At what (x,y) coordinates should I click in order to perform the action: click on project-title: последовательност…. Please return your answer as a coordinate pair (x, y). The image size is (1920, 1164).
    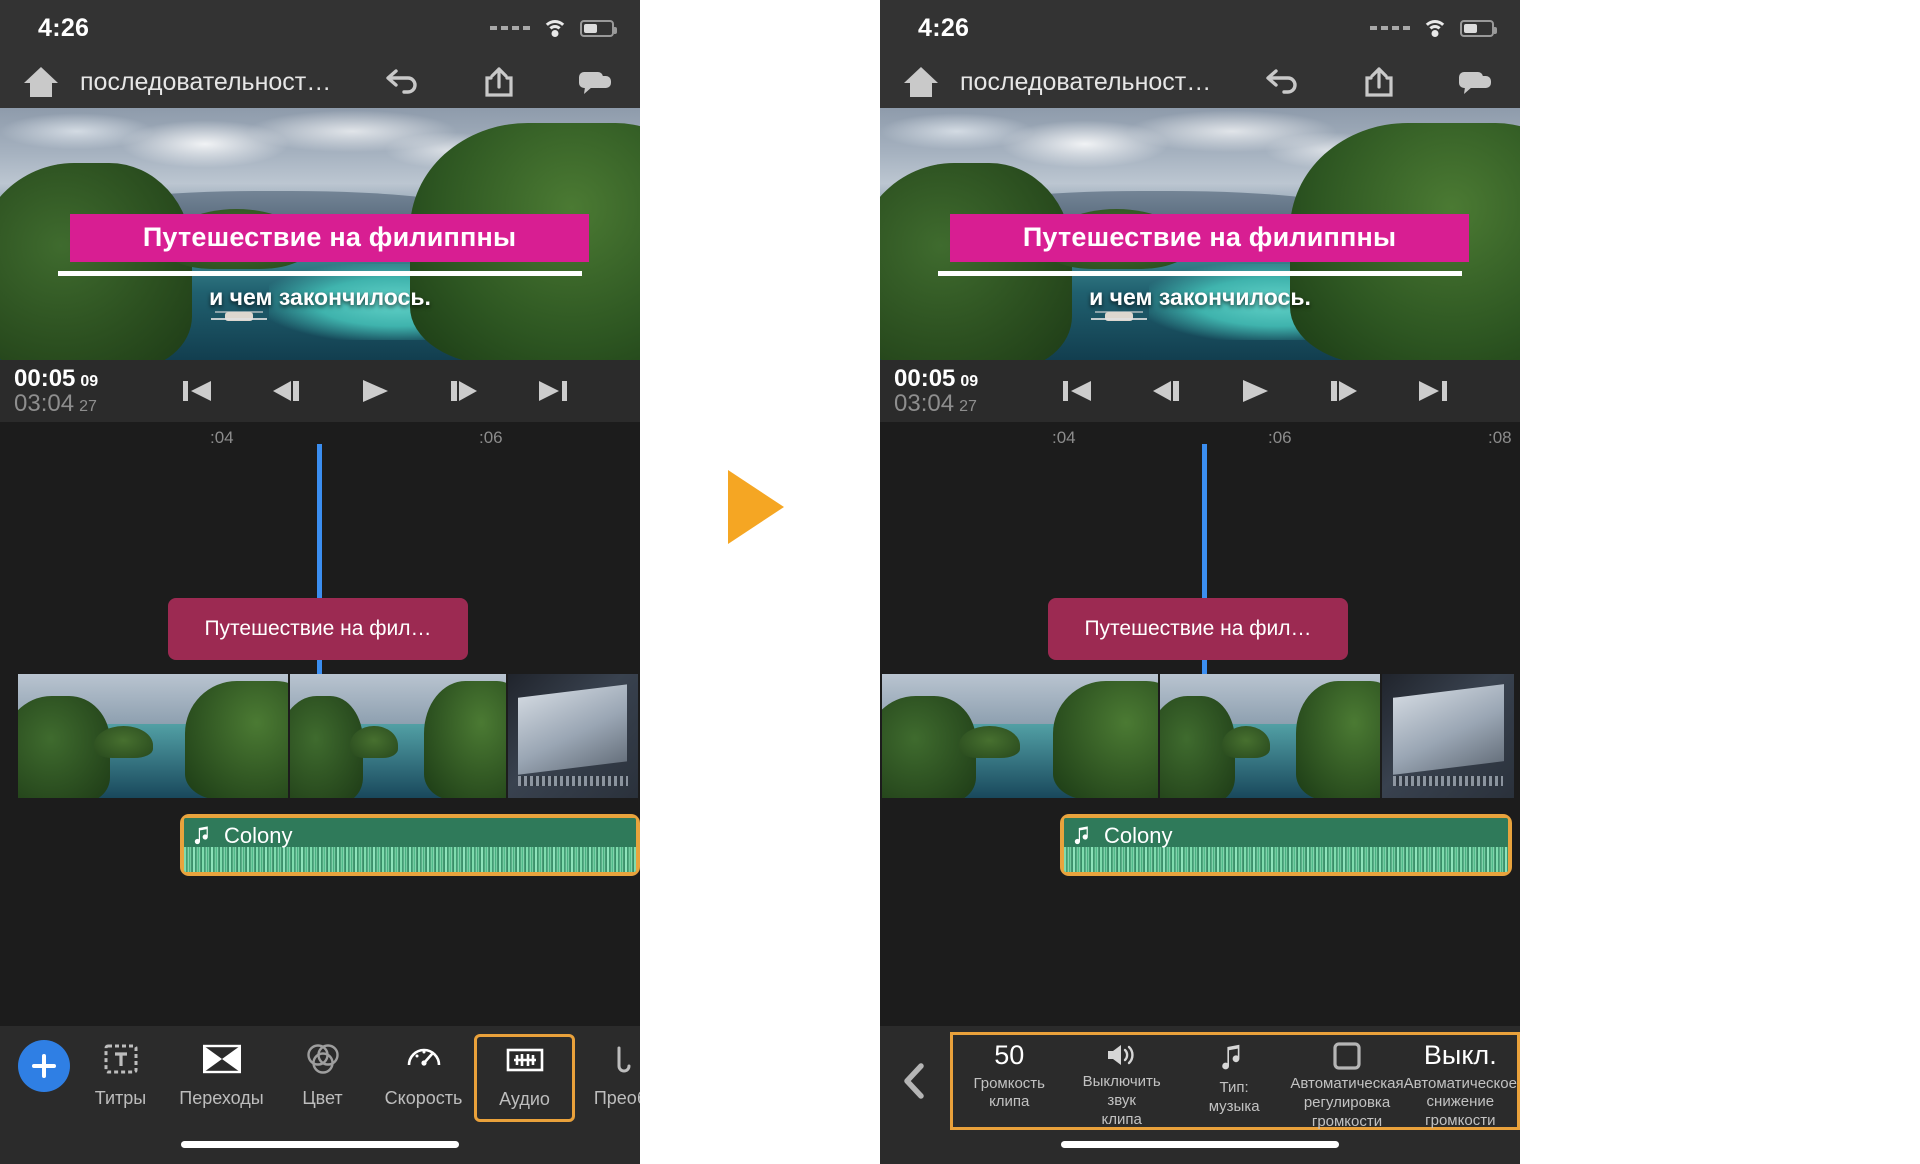
    Looking at the image, I should click on (206, 81).